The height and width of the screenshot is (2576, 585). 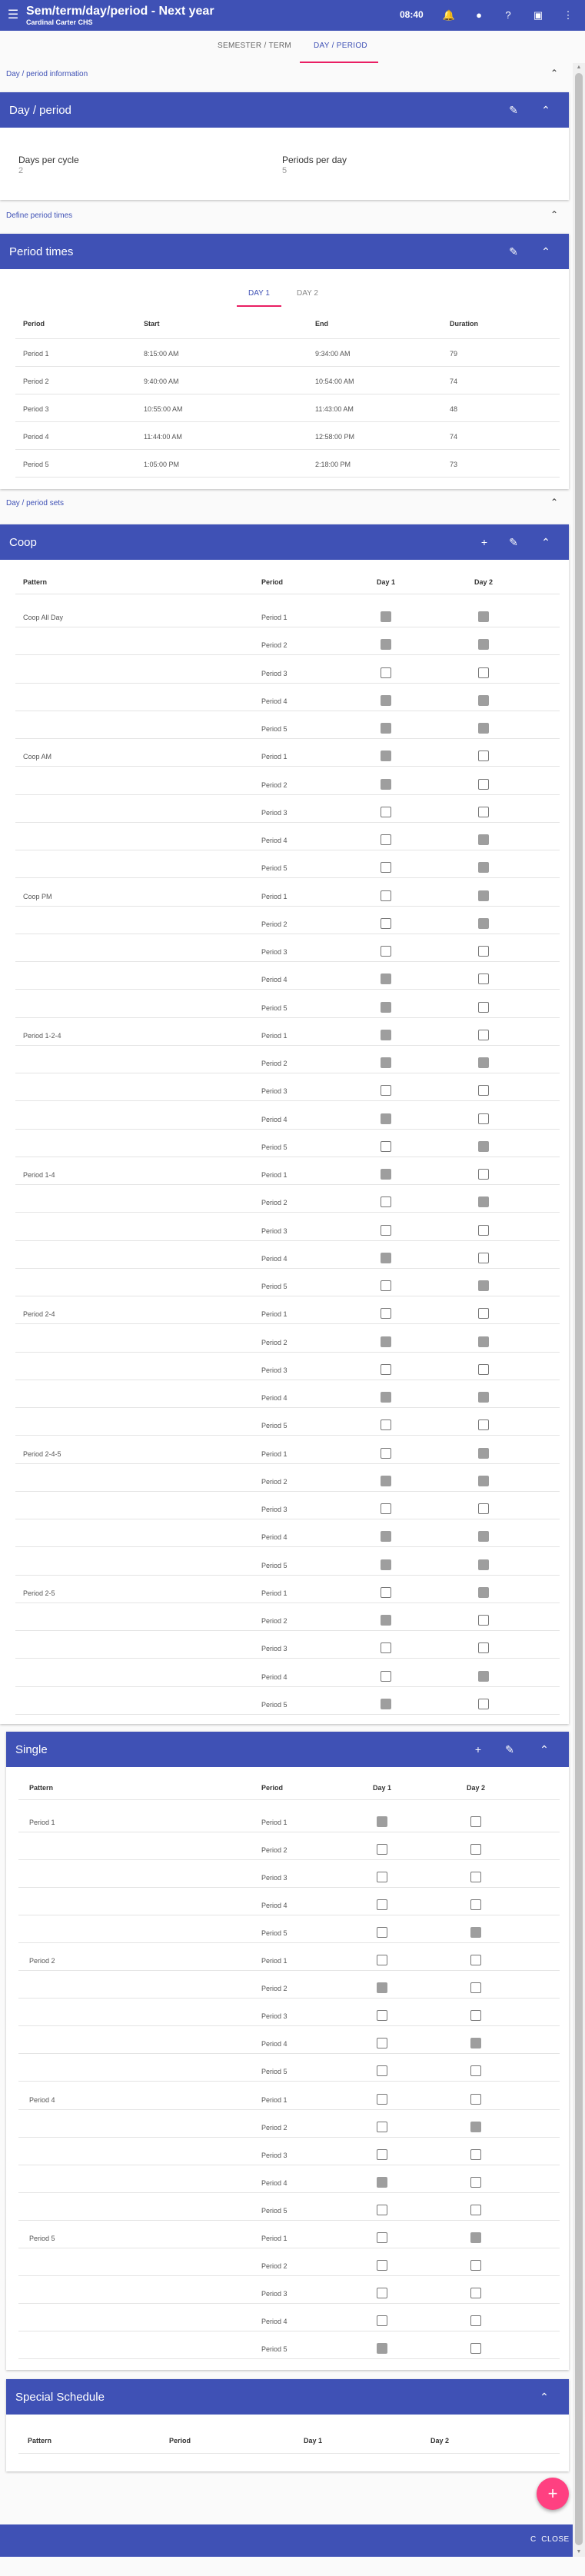 What do you see at coordinates (478, 1750) in the screenshot?
I see `add-icon: +` at bounding box center [478, 1750].